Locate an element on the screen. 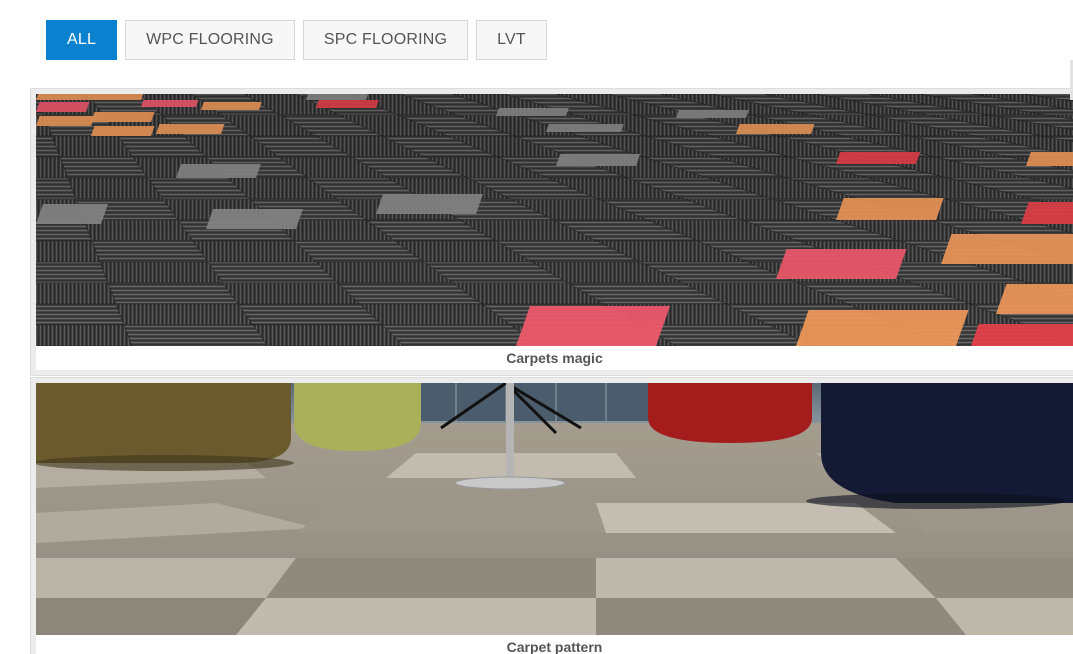  filter-all-button: ALL is located at coordinates (82, 40).